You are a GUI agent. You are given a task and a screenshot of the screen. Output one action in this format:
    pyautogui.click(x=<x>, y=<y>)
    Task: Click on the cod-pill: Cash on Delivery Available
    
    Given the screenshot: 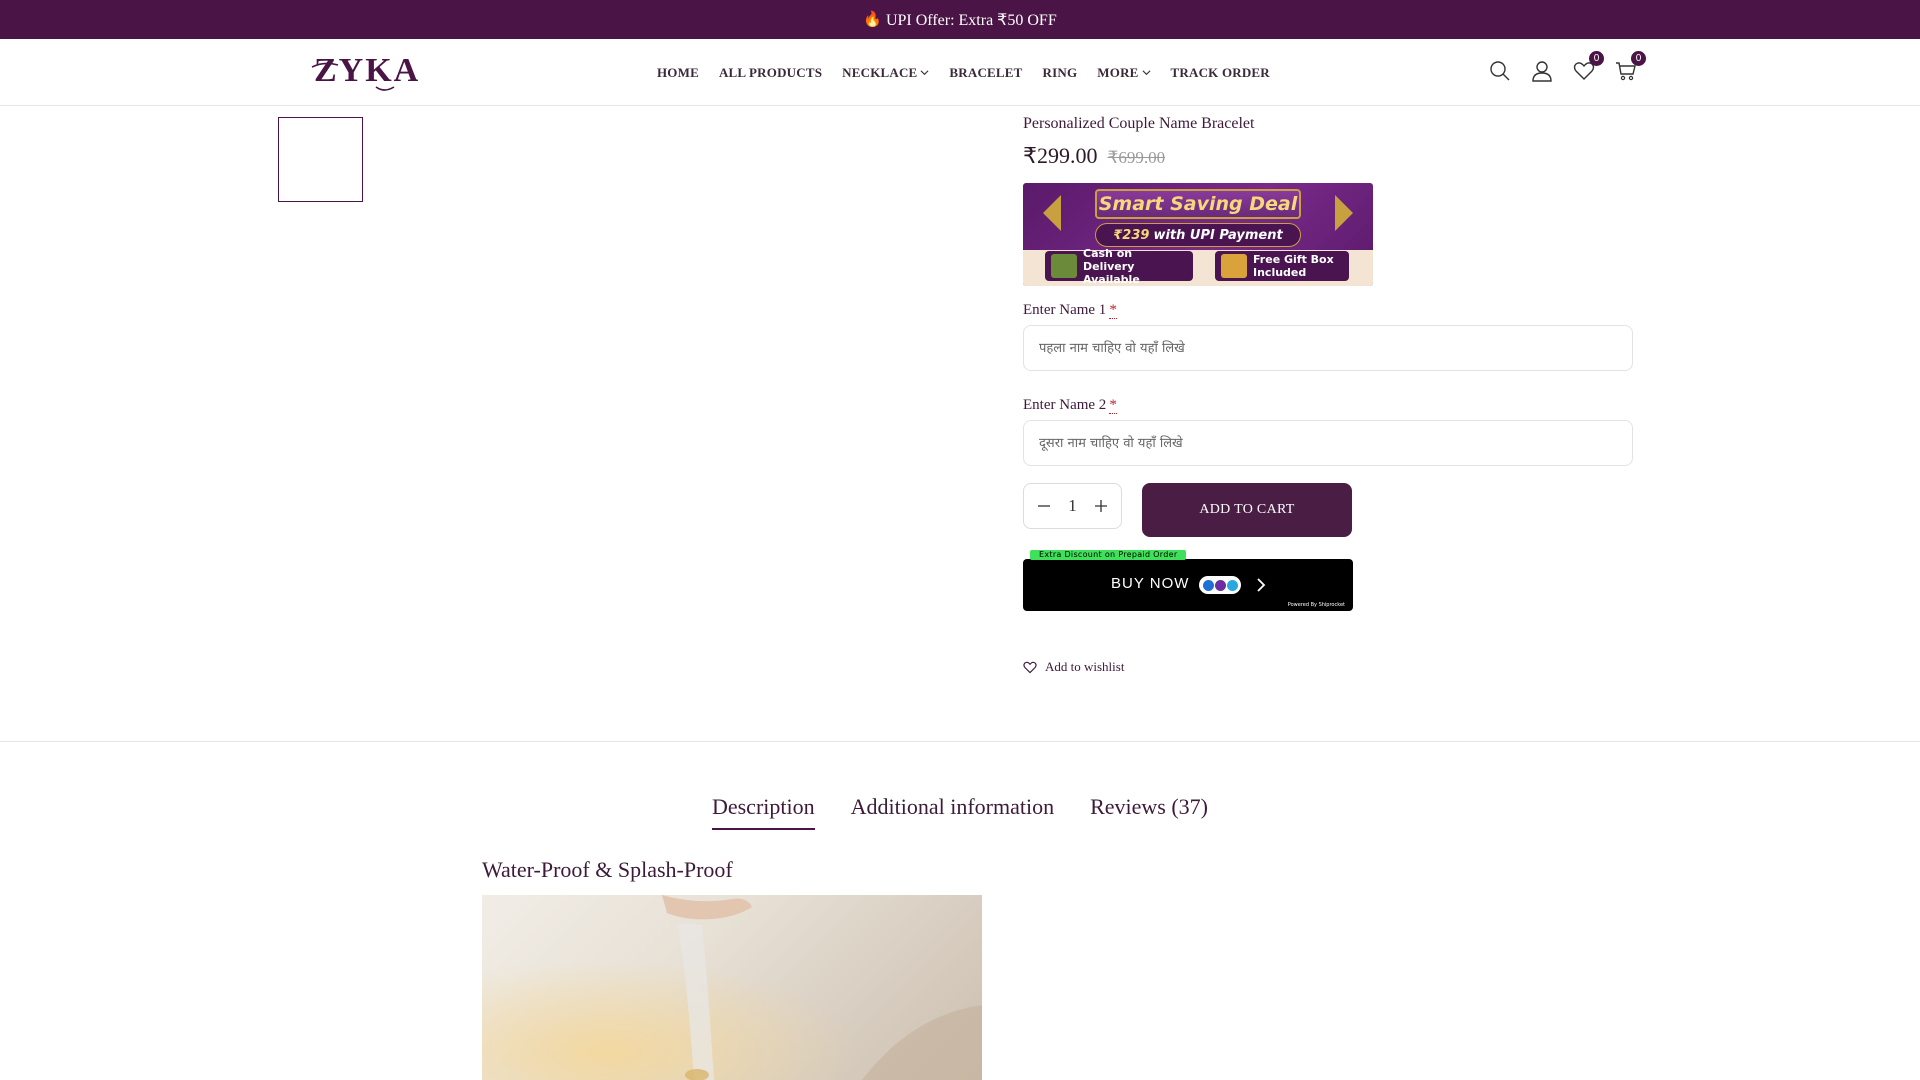 What is the action you would take?
    pyautogui.click(x=1119, y=266)
    